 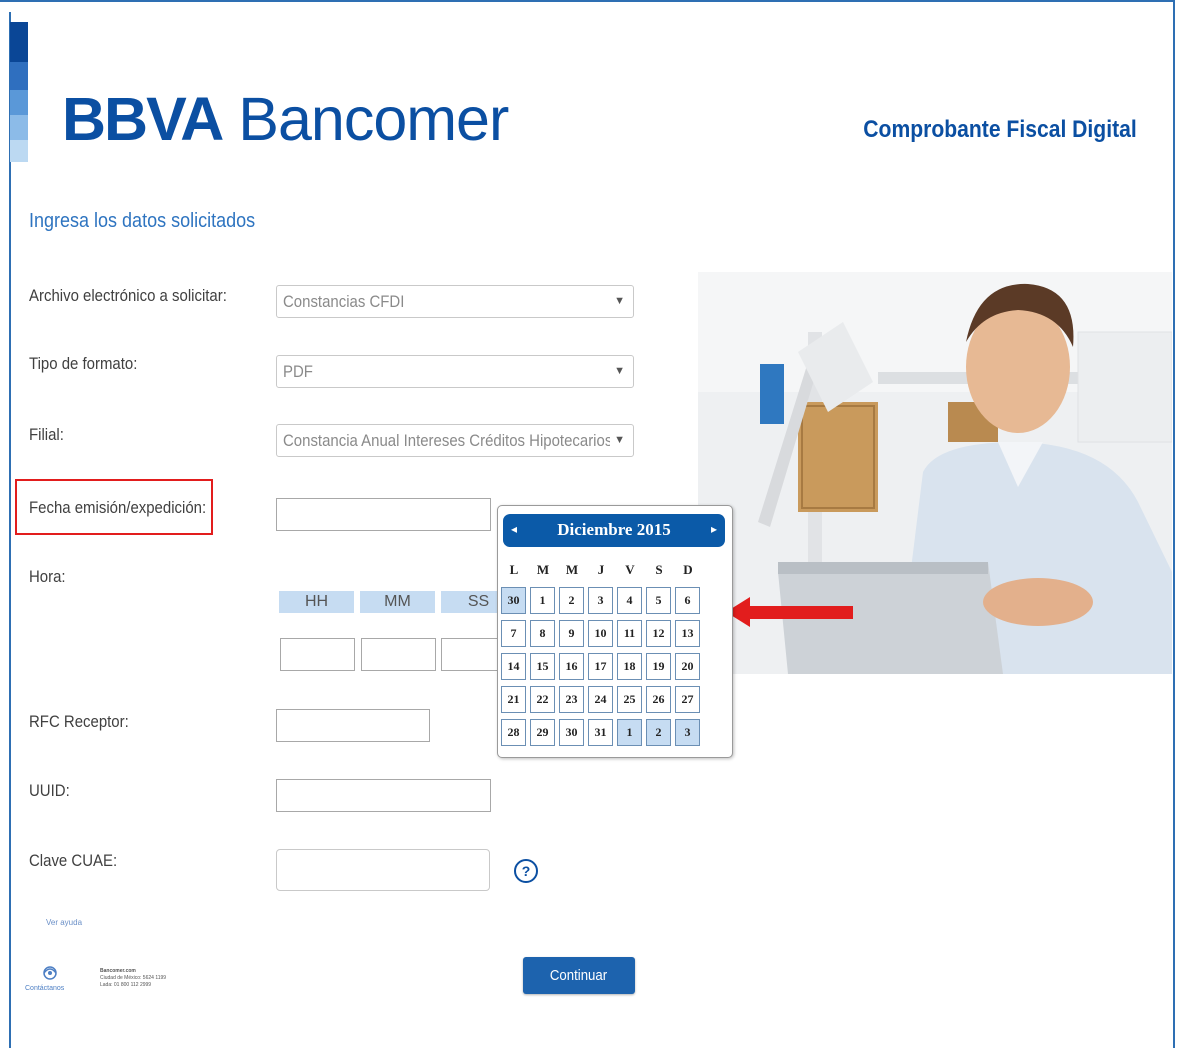 What do you see at coordinates (398, 654) in the screenshot?
I see `mm-input` at bounding box center [398, 654].